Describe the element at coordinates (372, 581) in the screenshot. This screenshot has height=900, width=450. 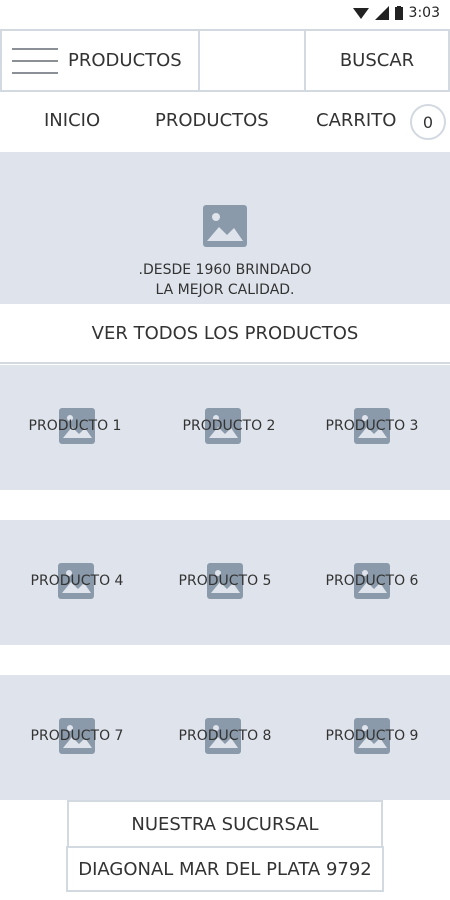
I see `product-label: PRODUCTO 6` at that location.